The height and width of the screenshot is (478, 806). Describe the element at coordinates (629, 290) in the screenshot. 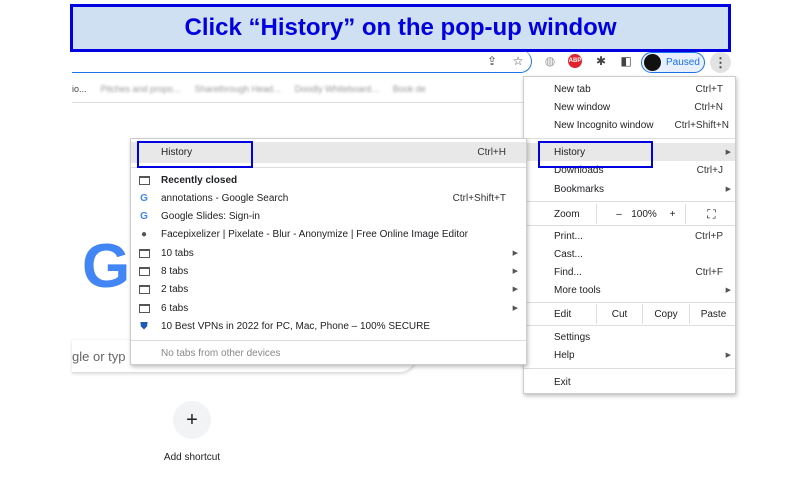

I see `menu-item-more-tools: More tools ▶` at that location.